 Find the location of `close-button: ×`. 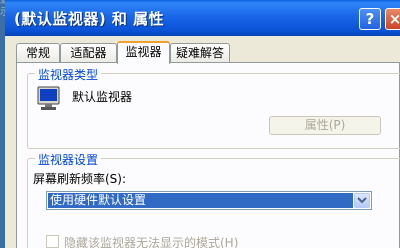

close-button: × is located at coordinates (392, 19).